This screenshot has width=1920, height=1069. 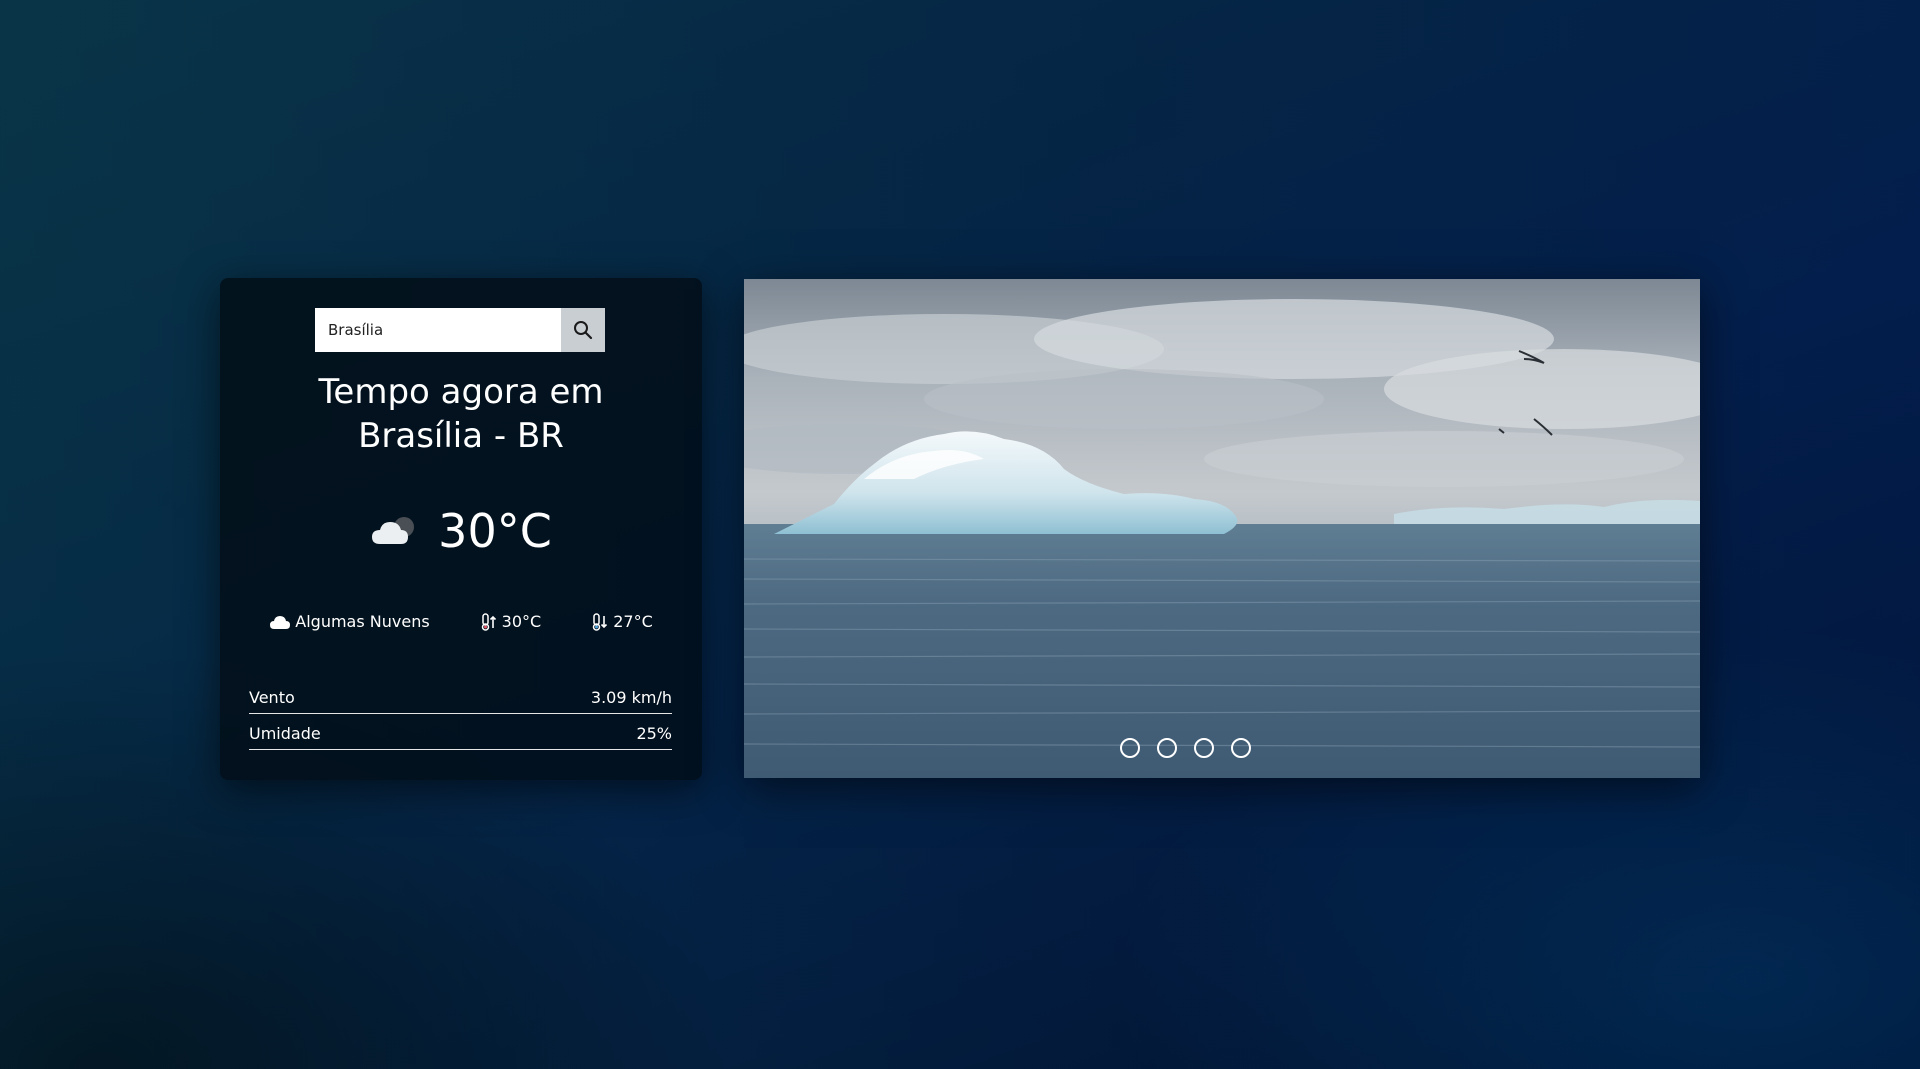 What do you see at coordinates (460, 732) in the screenshot?
I see `stat-row-humidity: Umidade 25%` at bounding box center [460, 732].